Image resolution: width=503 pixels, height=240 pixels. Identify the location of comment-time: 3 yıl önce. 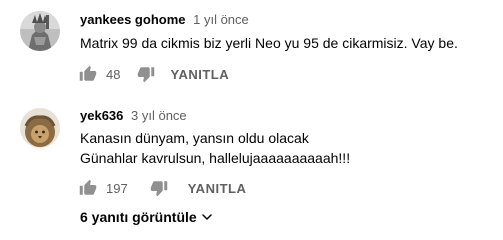
(159, 115).